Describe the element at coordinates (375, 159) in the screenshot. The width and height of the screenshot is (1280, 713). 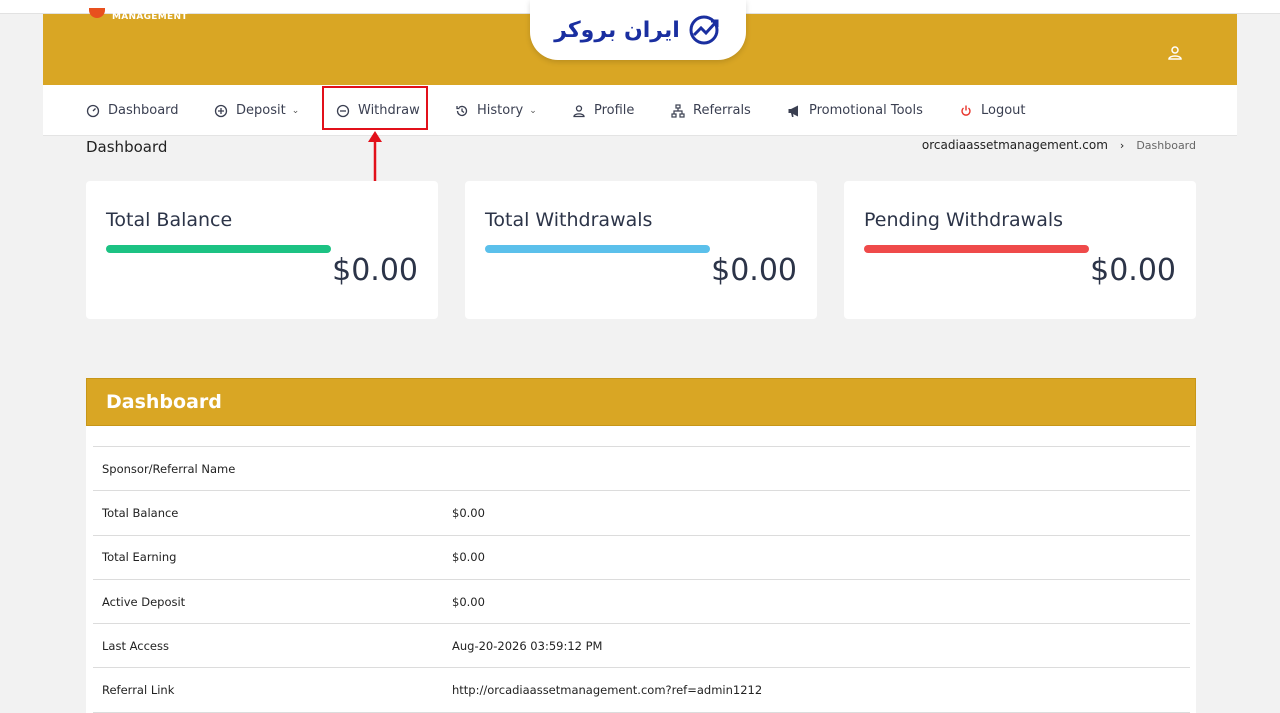
I see `annotation-arrow-icon` at that location.